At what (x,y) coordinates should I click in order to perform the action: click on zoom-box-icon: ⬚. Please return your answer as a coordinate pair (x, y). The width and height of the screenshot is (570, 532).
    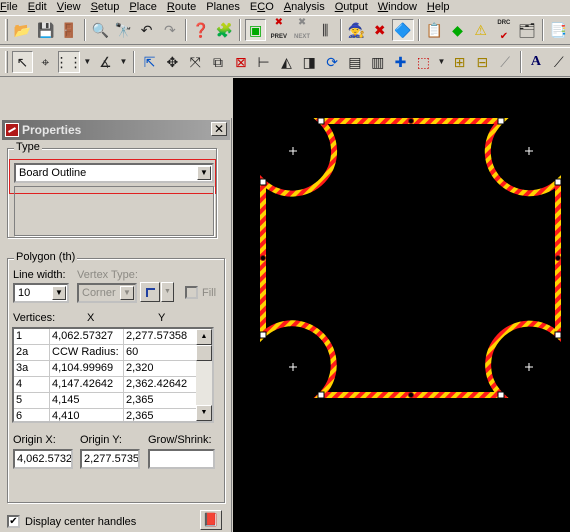
    Looking at the image, I should click on (423, 62).